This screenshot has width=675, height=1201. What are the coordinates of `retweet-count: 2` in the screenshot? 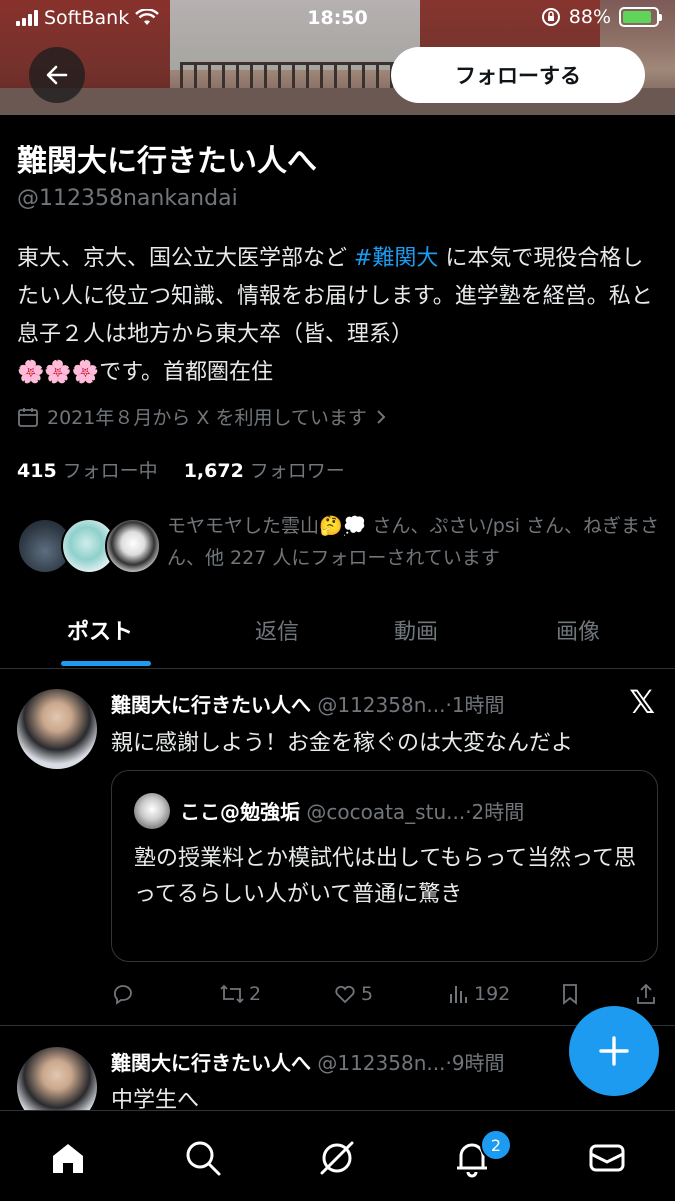 It's located at (255, 994).